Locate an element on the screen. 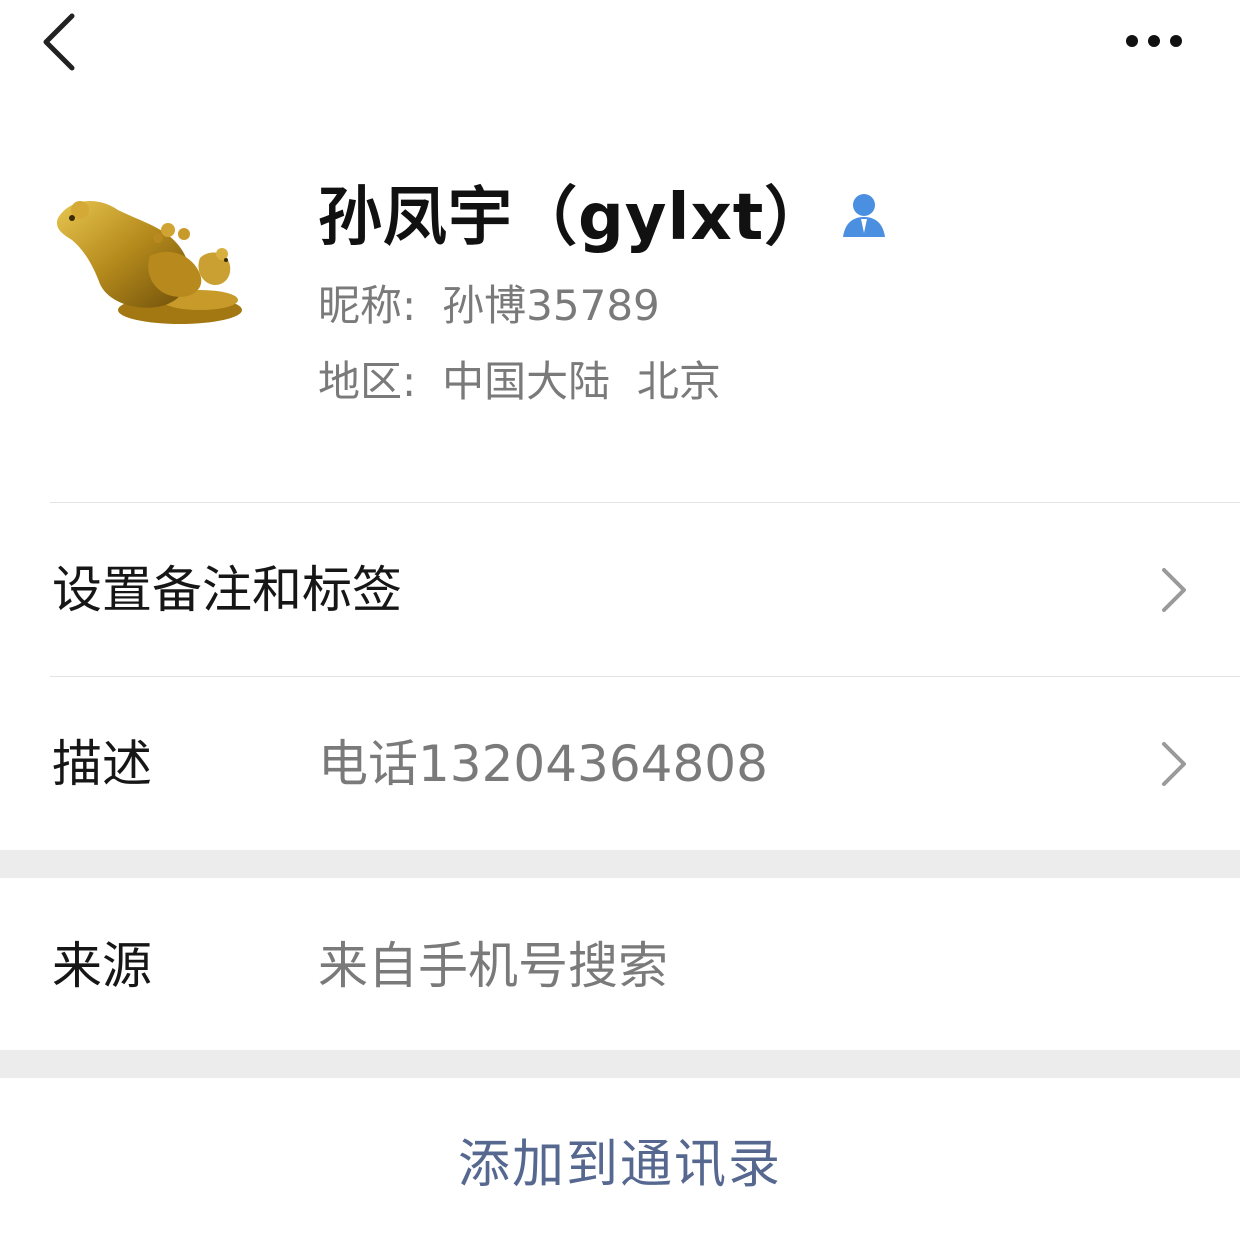 The image size is (1240, 1240). remark-and-tags-row: 设置备注和标签 is located at coordinates (620, 590).